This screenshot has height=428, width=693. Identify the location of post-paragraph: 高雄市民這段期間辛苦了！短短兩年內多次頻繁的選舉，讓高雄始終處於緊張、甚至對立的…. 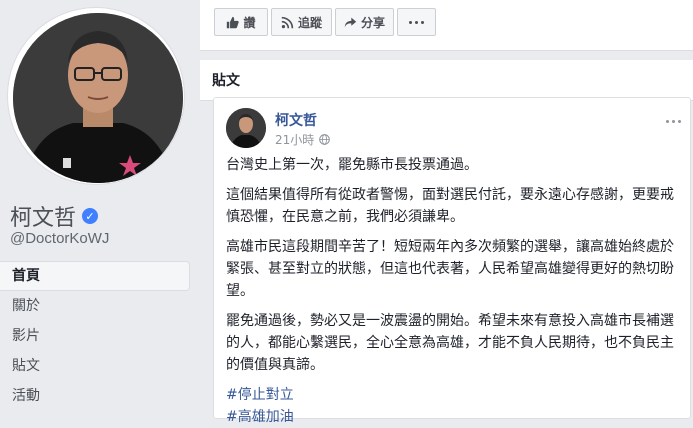
(450, 269).